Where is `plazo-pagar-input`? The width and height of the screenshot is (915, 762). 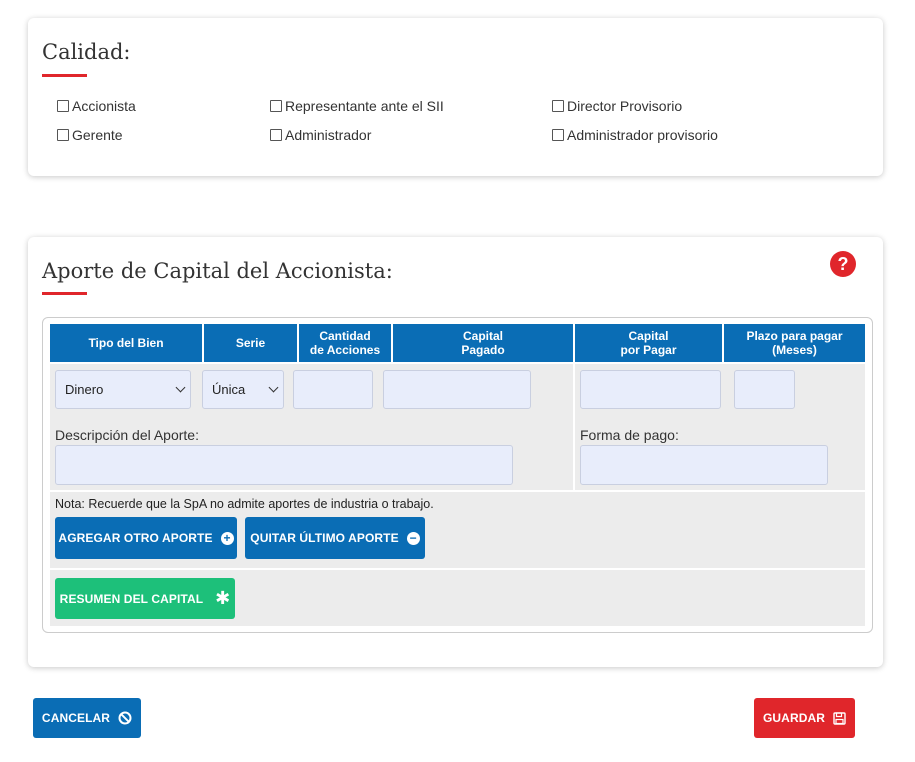 plazo-pagar-input is located at coordinates (764, 389).